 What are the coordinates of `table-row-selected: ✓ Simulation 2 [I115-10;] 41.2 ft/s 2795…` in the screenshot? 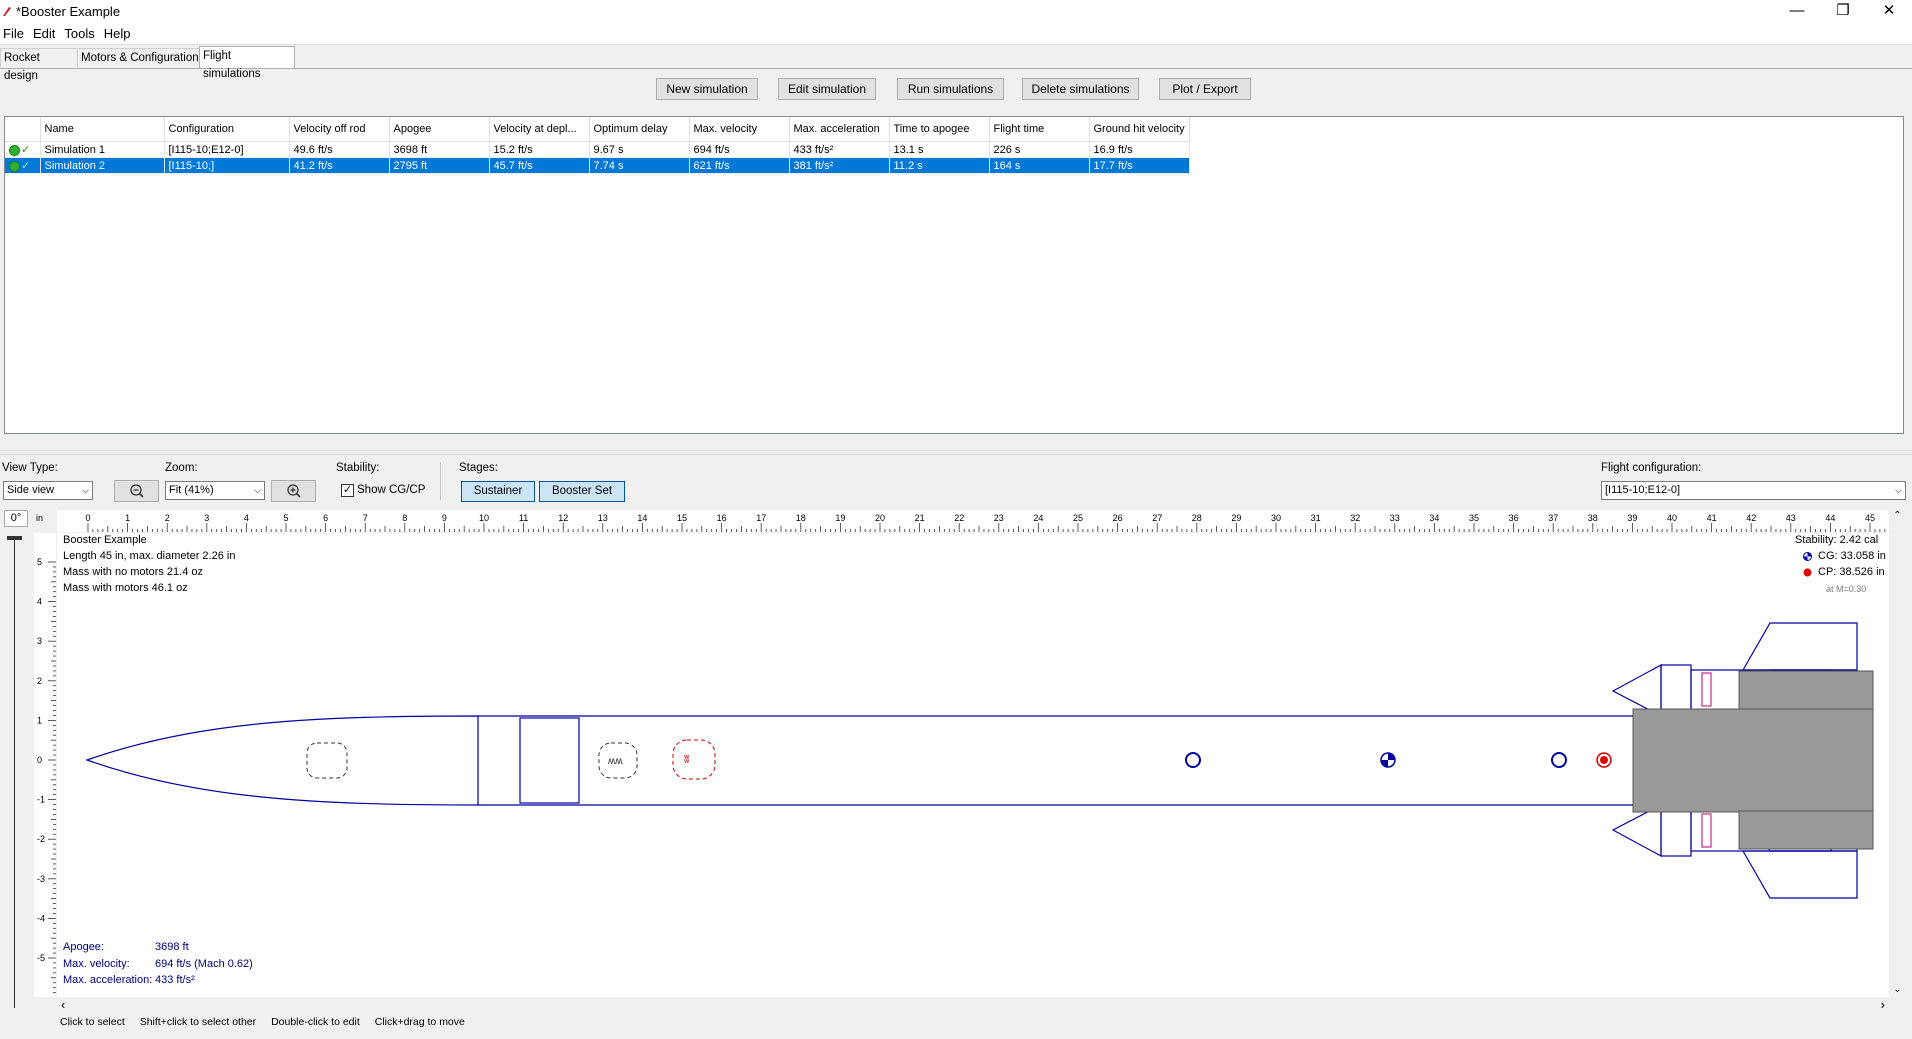 It's located at (597, 165).